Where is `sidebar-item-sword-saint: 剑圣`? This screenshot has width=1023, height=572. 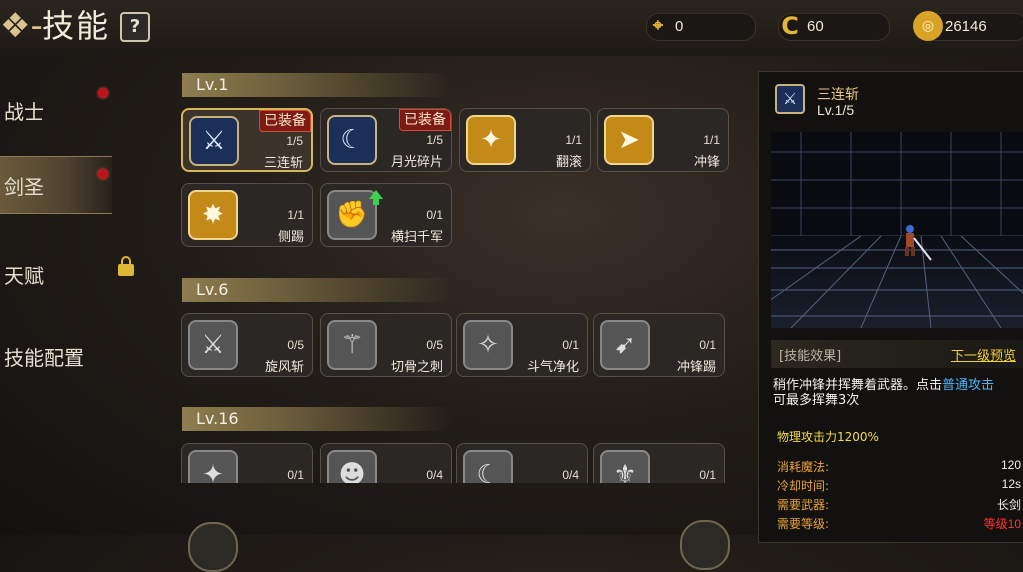
sidebar-item-sword-saint: 剑圣 is located at coordinates (56, 185).